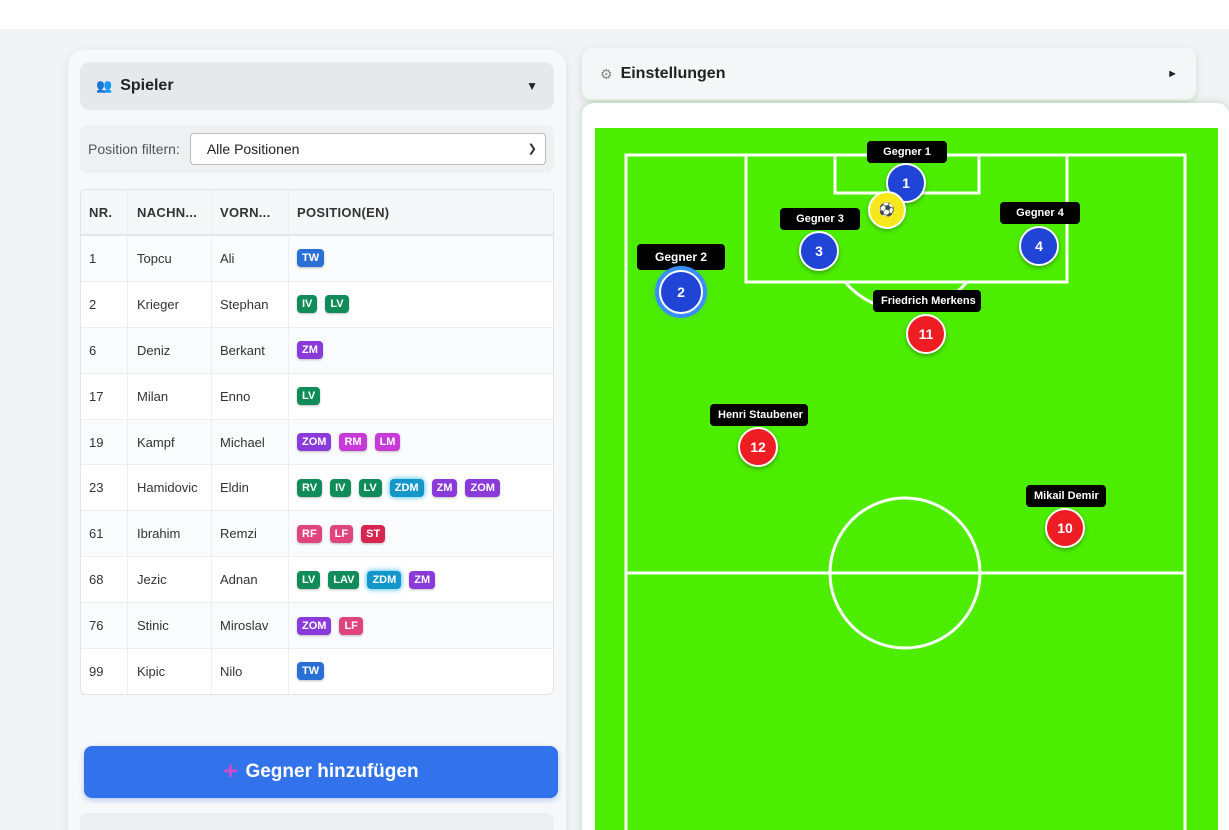  I want to click on player-number-cell: 1, so click(93, 258).